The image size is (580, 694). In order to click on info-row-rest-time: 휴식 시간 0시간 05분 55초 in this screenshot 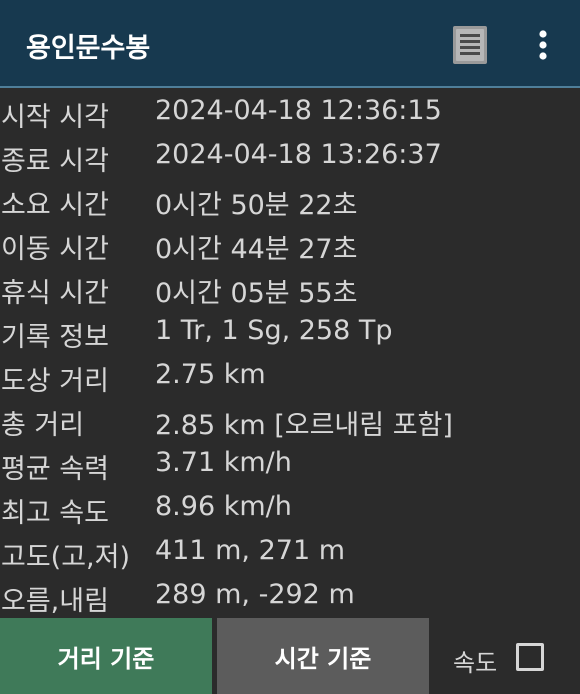, I will do `click(290, 288)`.